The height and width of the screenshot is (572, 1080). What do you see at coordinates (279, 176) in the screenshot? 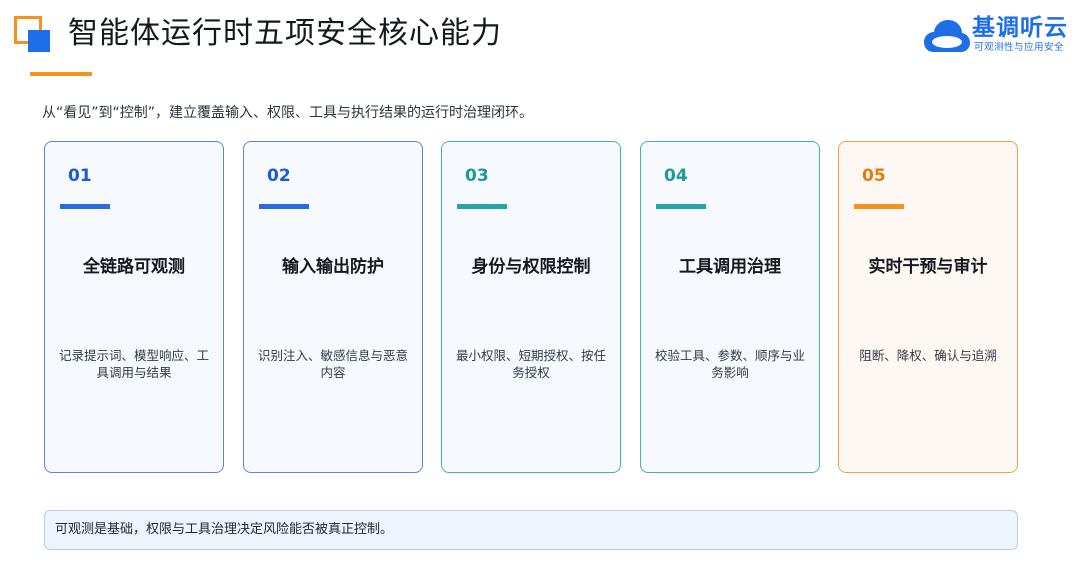
I see `card-number: 02` at bounding box center [279, 176].